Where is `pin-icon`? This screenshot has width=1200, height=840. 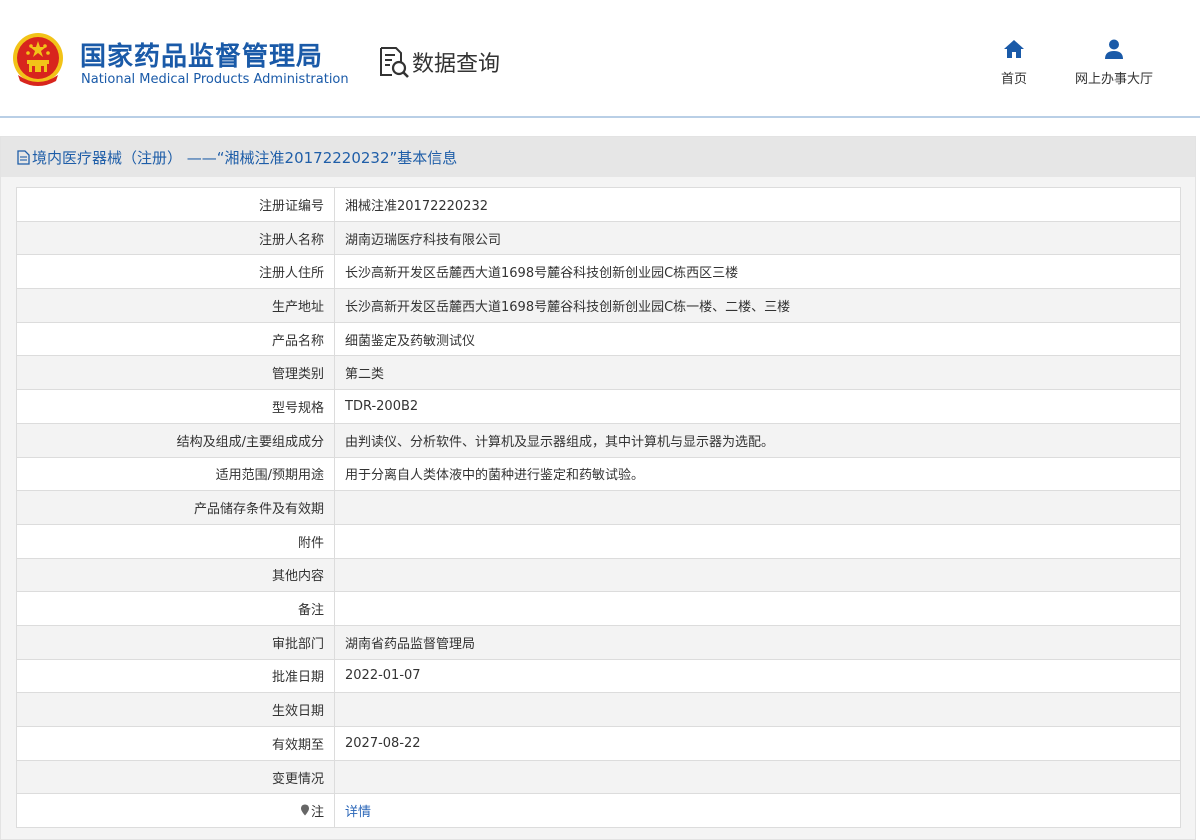 pin-icon is located at coordinates (304, 810).